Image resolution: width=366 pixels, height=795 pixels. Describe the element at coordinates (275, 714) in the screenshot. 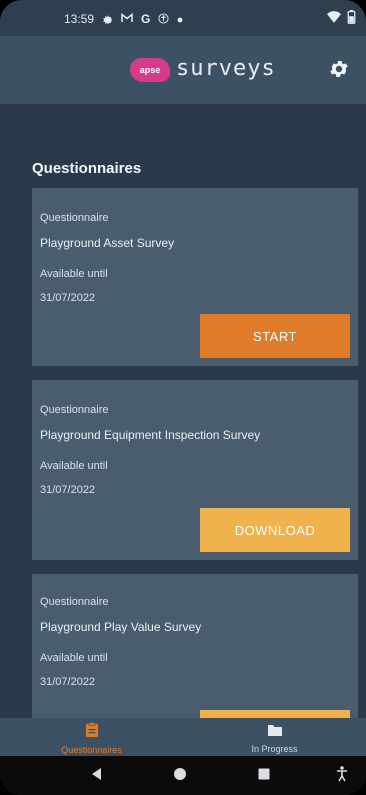

I see `download-button` at that location.